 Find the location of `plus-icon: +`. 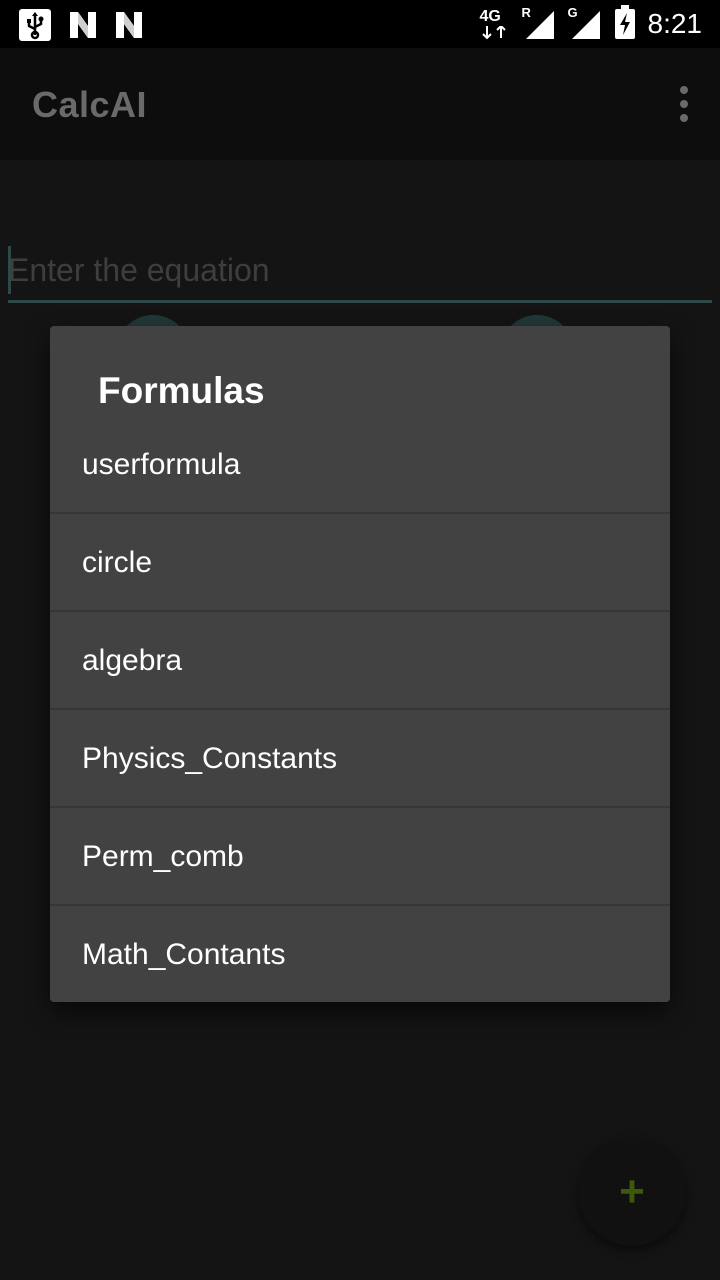

plus-icon: + is located at coordinates (632, 1191).